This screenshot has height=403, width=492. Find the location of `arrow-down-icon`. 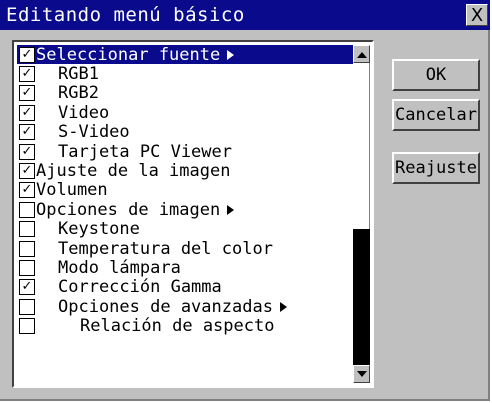

arrow-down-icon is located at coordinates (362, 374).